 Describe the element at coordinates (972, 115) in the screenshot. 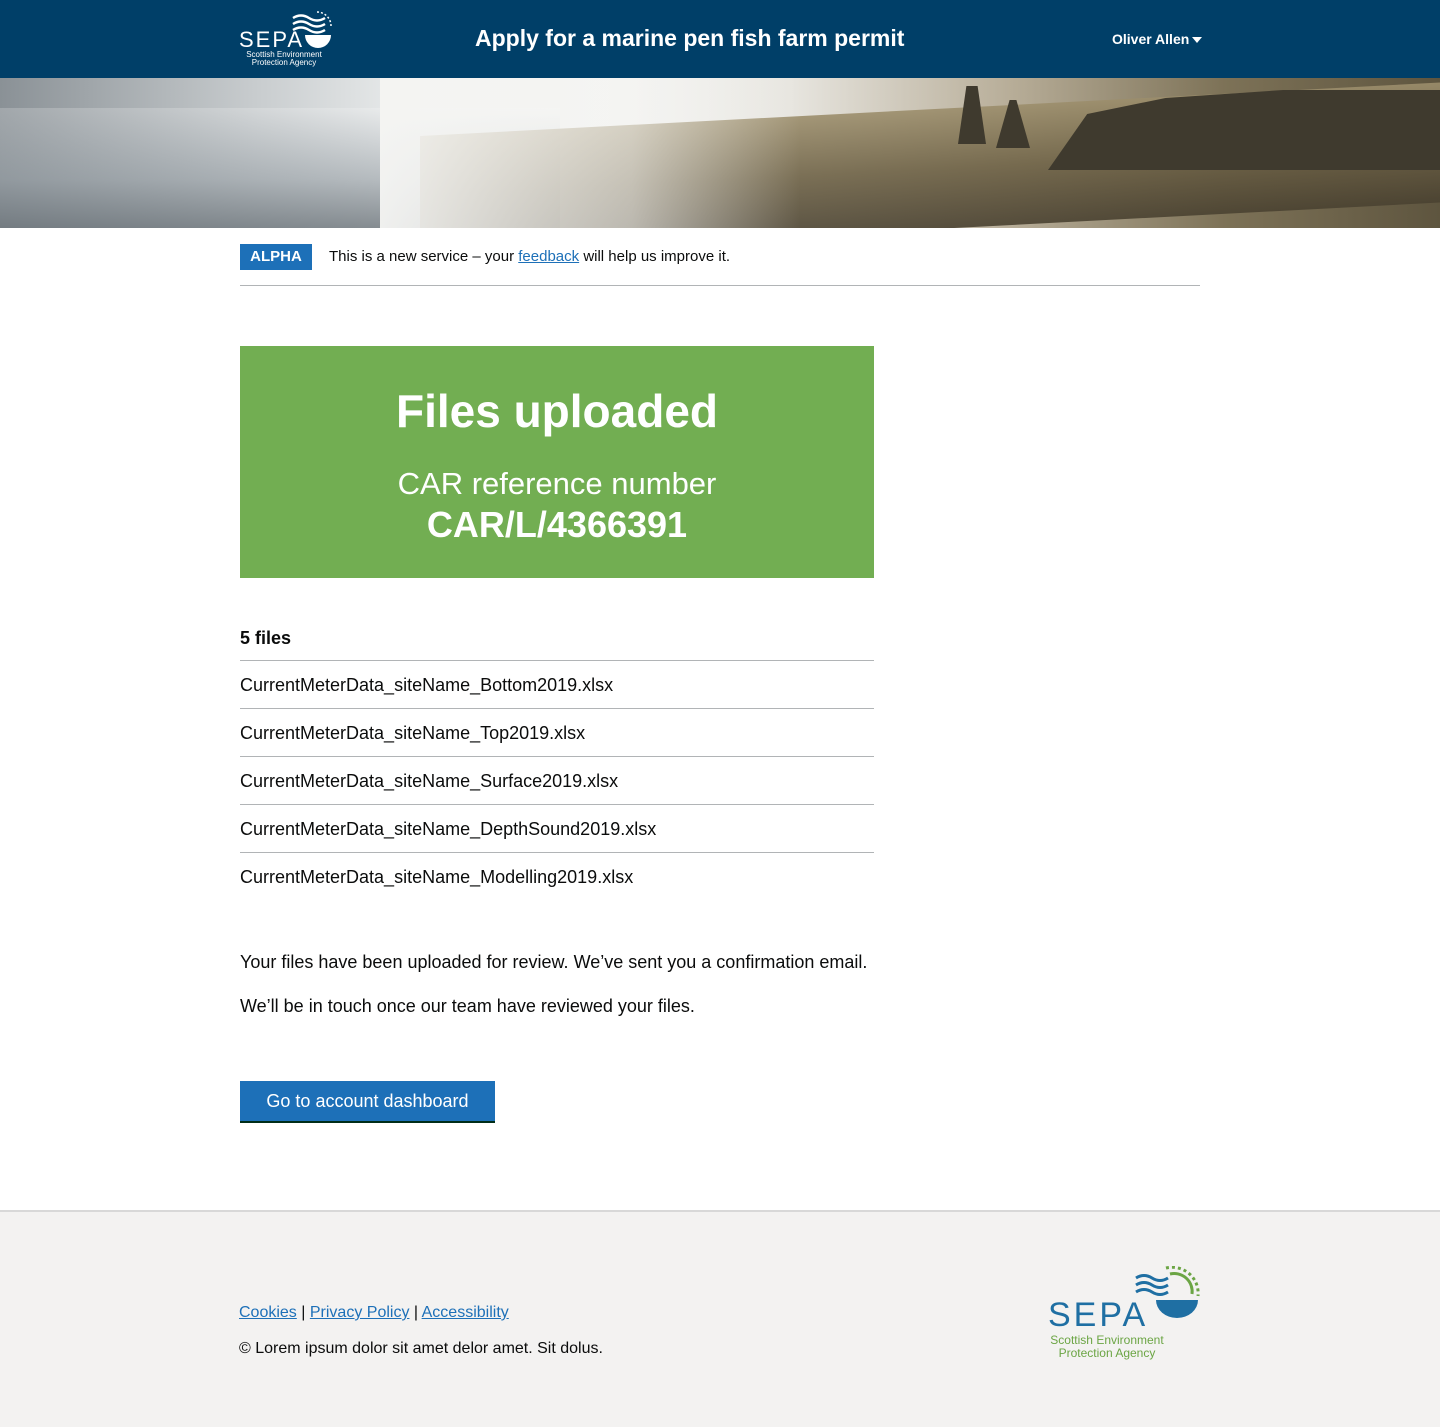

I see `sea-stack` at that location.